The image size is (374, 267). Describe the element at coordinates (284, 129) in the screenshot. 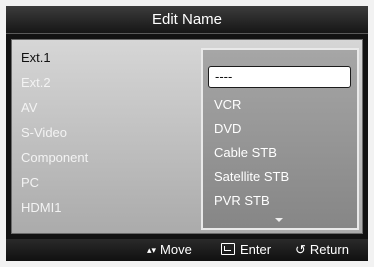

I see `dropdown-option-dvd: DVD` at that location.